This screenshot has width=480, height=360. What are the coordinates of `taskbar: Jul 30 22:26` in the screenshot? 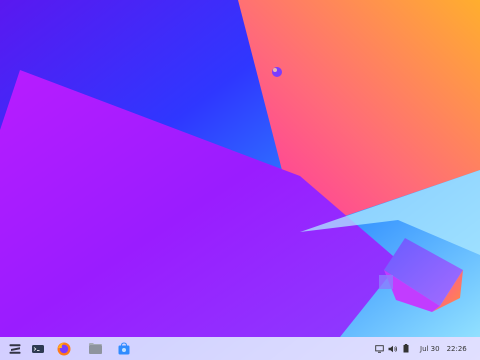 It's located at (240, 348).